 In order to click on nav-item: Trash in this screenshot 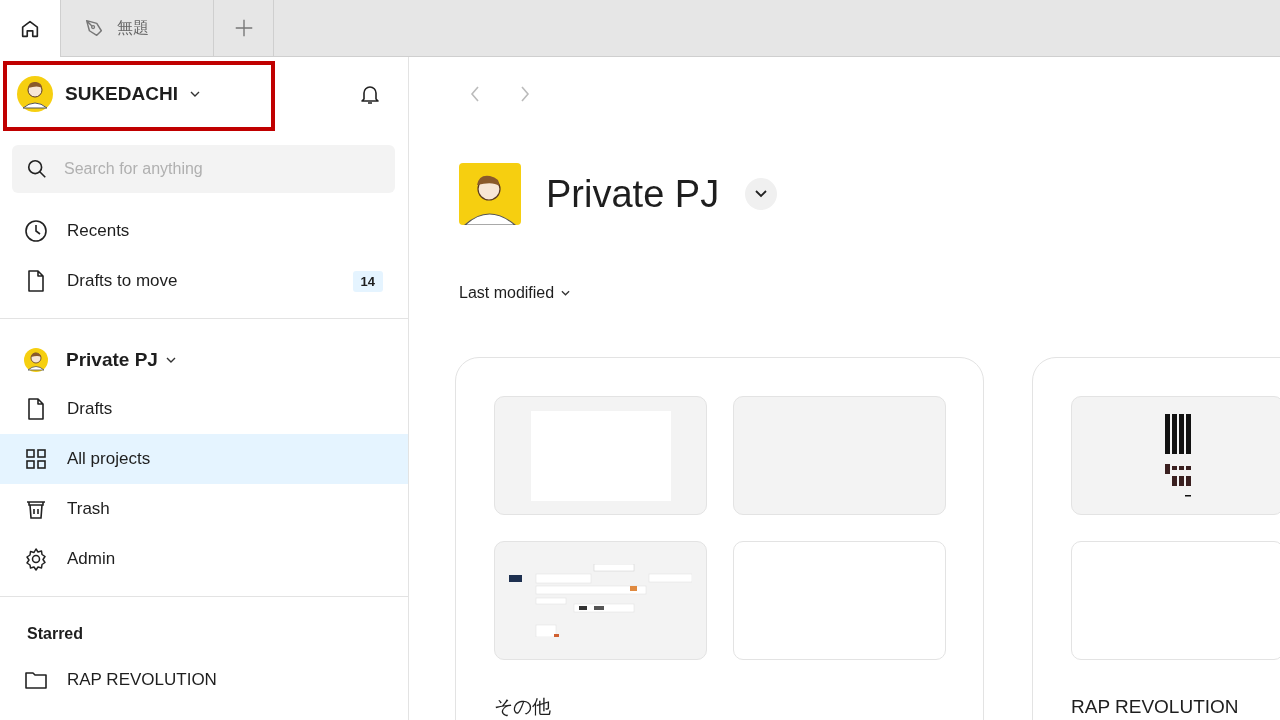, I will do `click(204, 509)`.